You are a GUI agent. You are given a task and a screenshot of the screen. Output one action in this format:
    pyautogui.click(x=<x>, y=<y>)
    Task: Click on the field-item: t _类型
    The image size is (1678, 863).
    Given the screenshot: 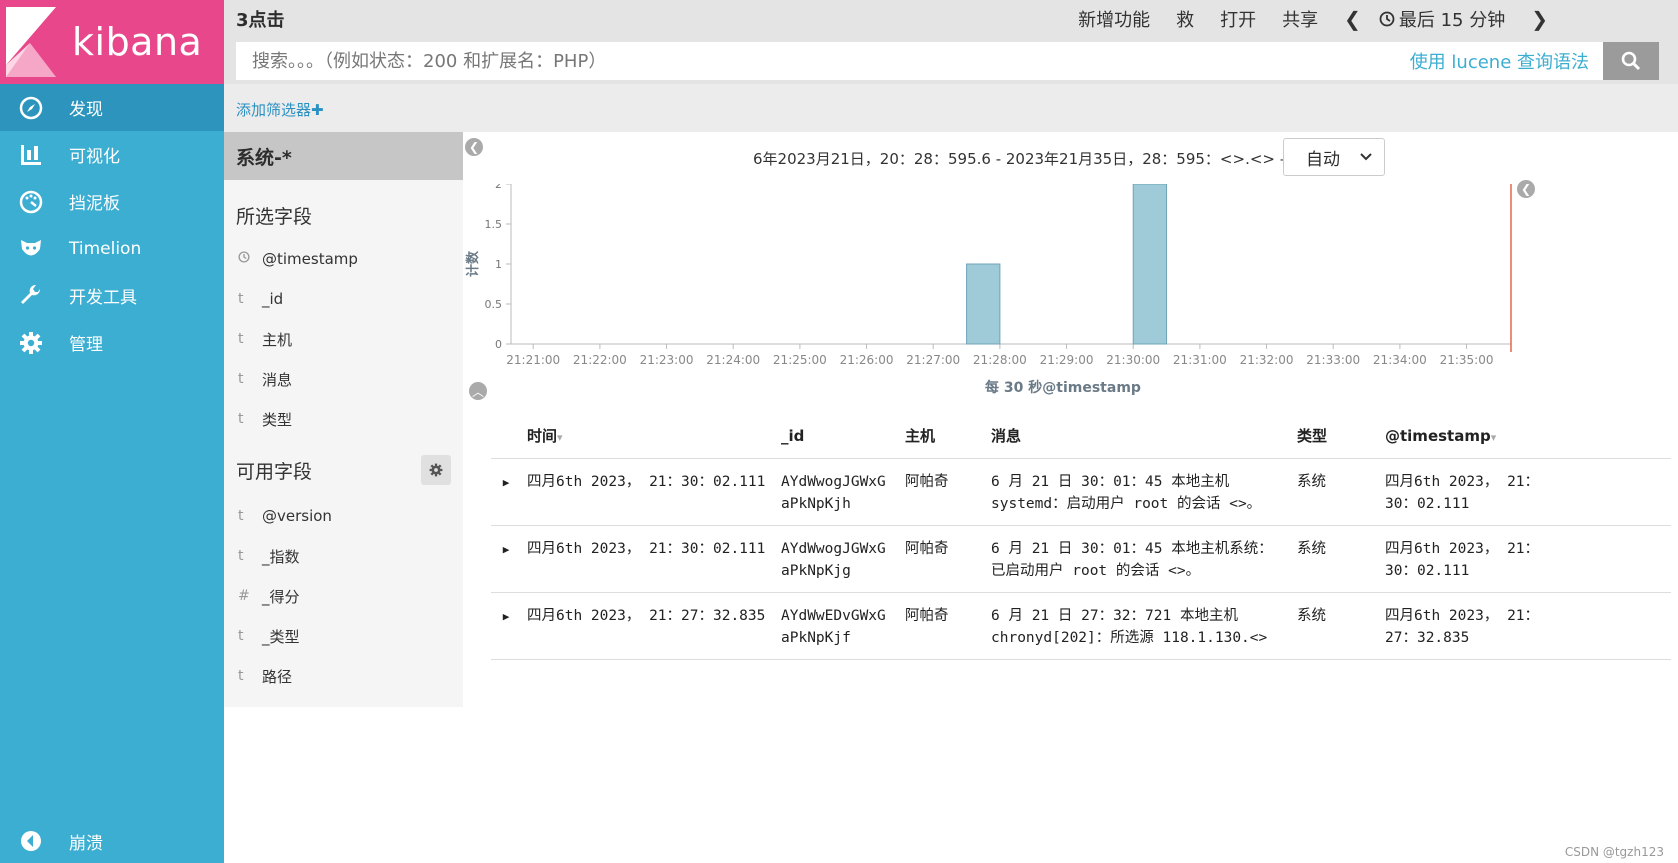 What is the action you would take?
    pyautogui.click(x=343, y=636)
    